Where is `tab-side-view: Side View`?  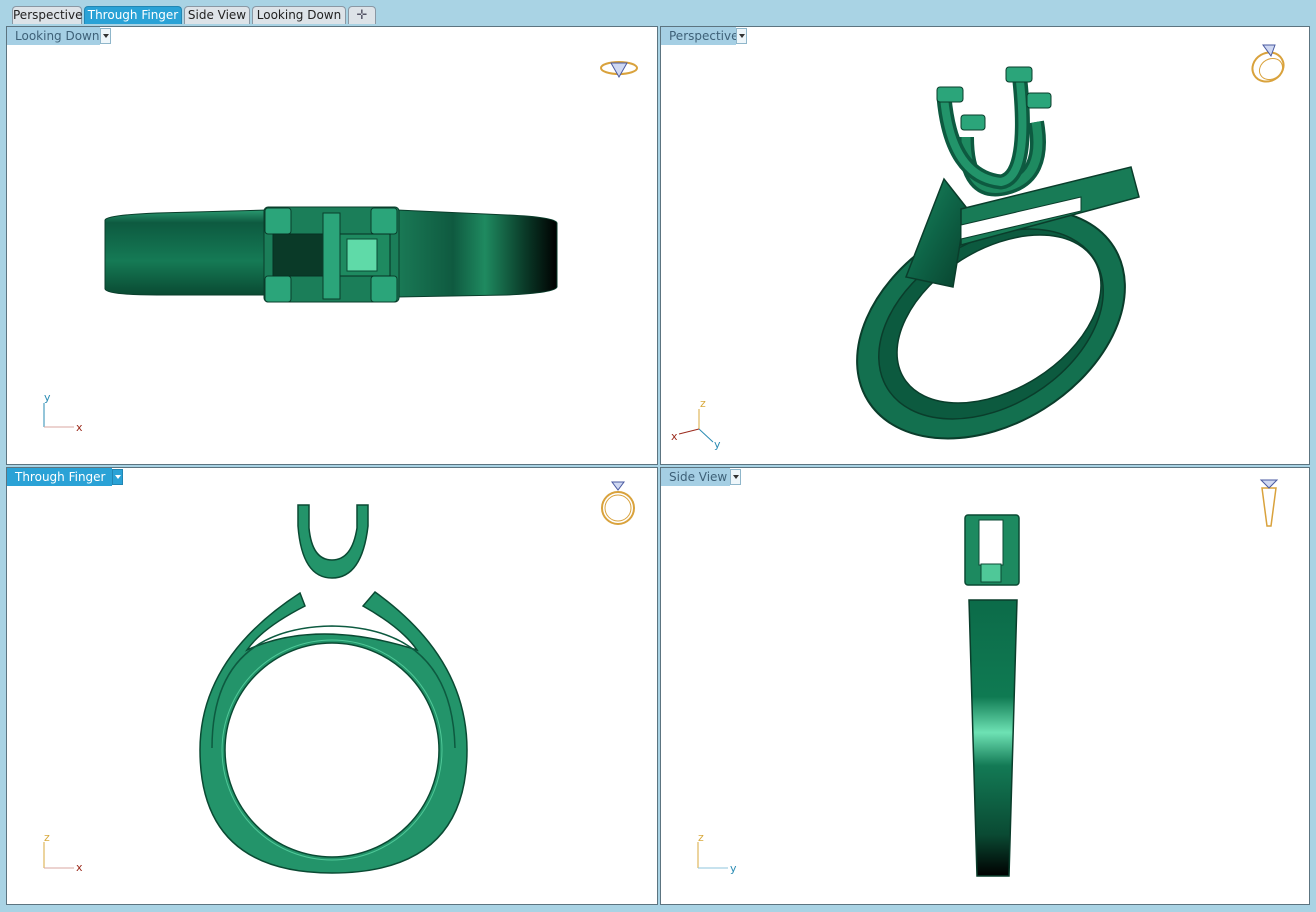 tab-side-view: Side View is located at coordinates (217, 15).